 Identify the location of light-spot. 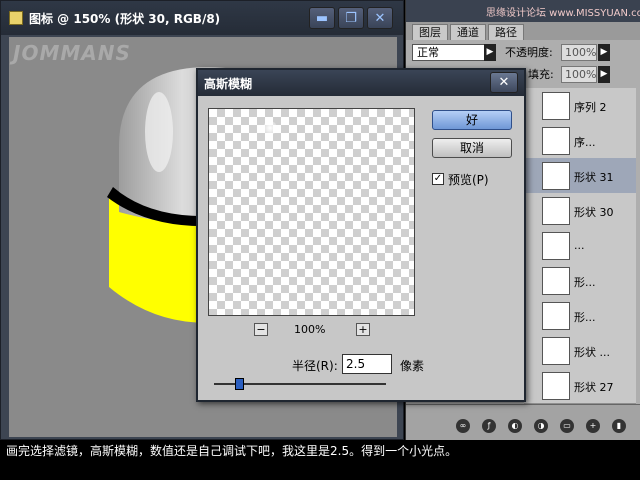
(270, 128).